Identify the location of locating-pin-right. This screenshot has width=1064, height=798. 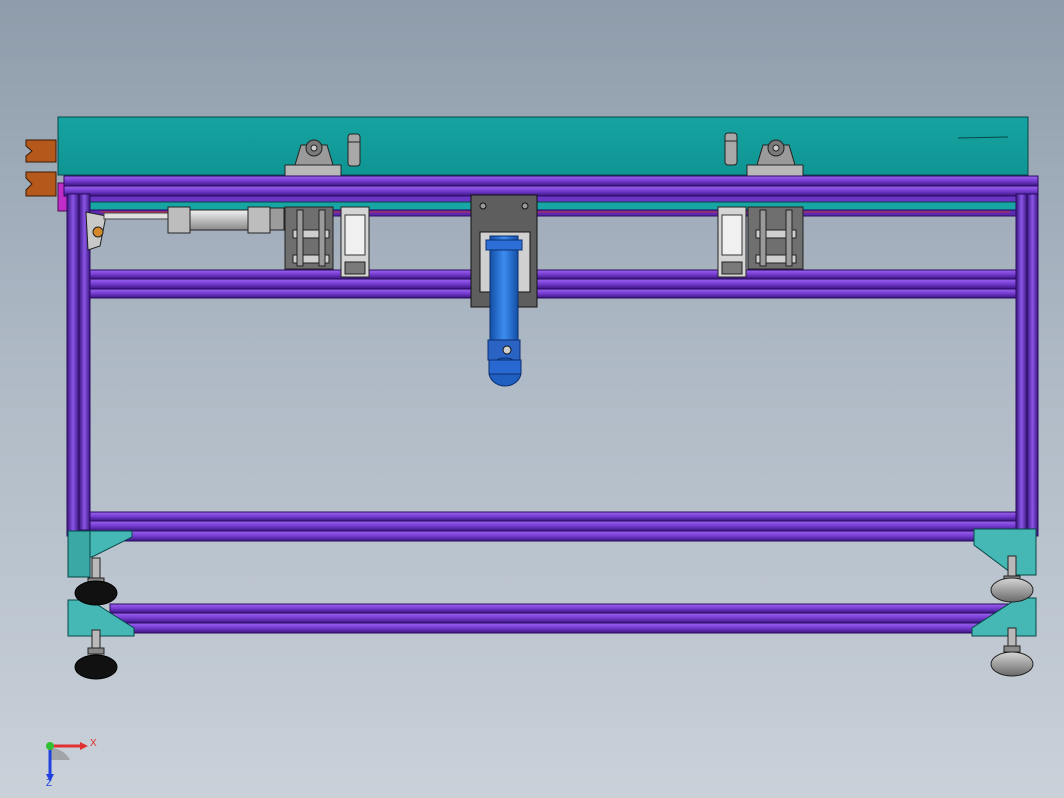
(731, 149).